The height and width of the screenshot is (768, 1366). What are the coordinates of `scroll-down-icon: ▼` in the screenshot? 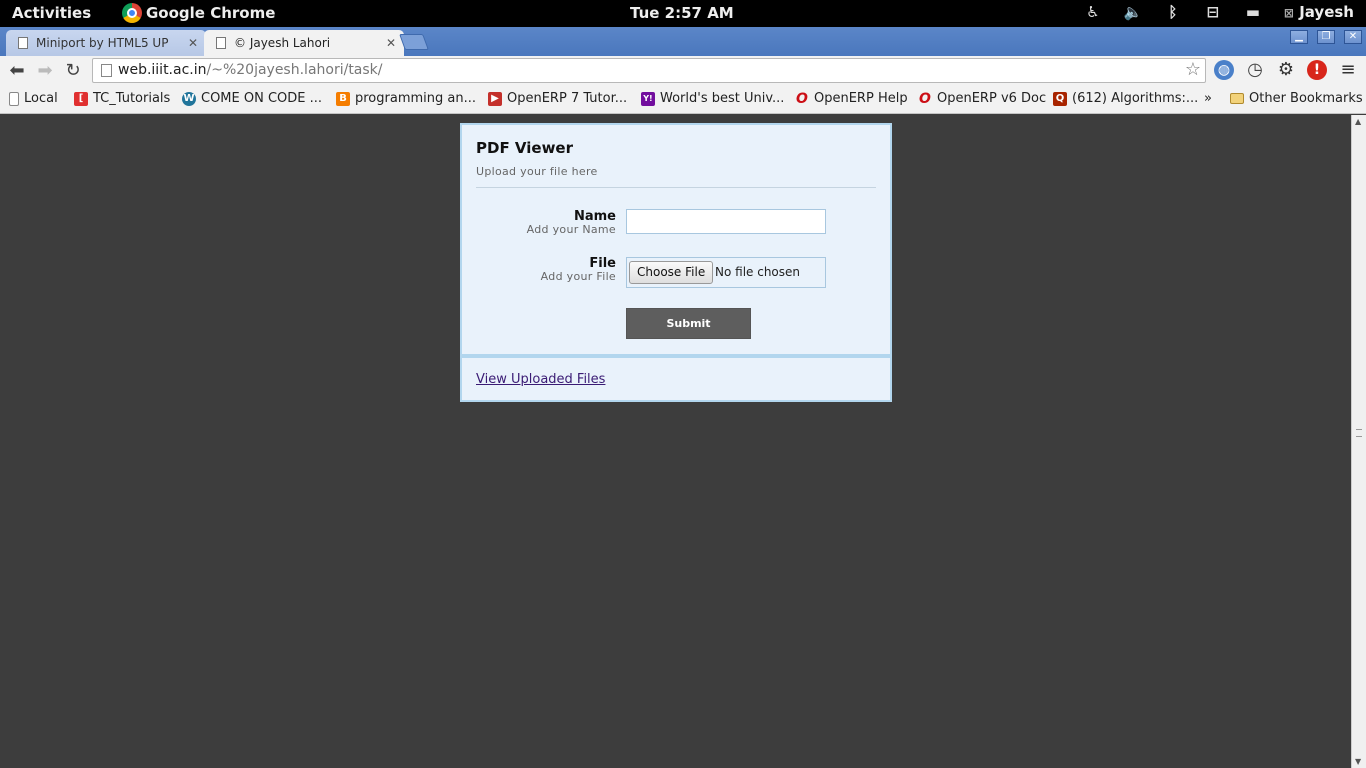 It's located at (1358, 761).